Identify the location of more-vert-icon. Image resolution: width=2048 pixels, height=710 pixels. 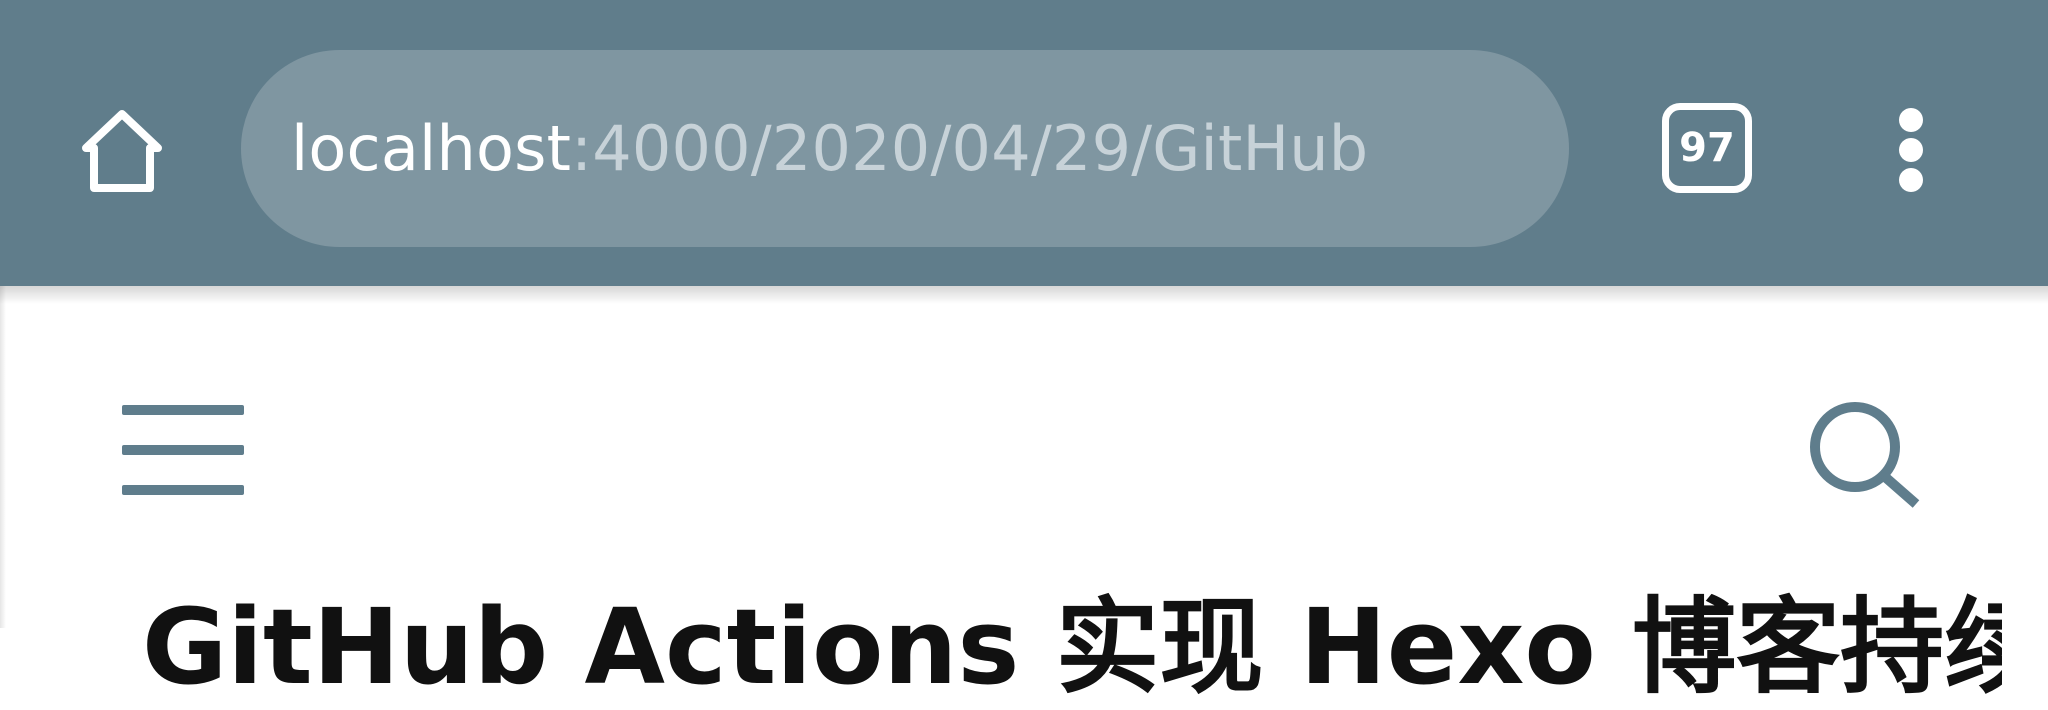
(1911, 150).